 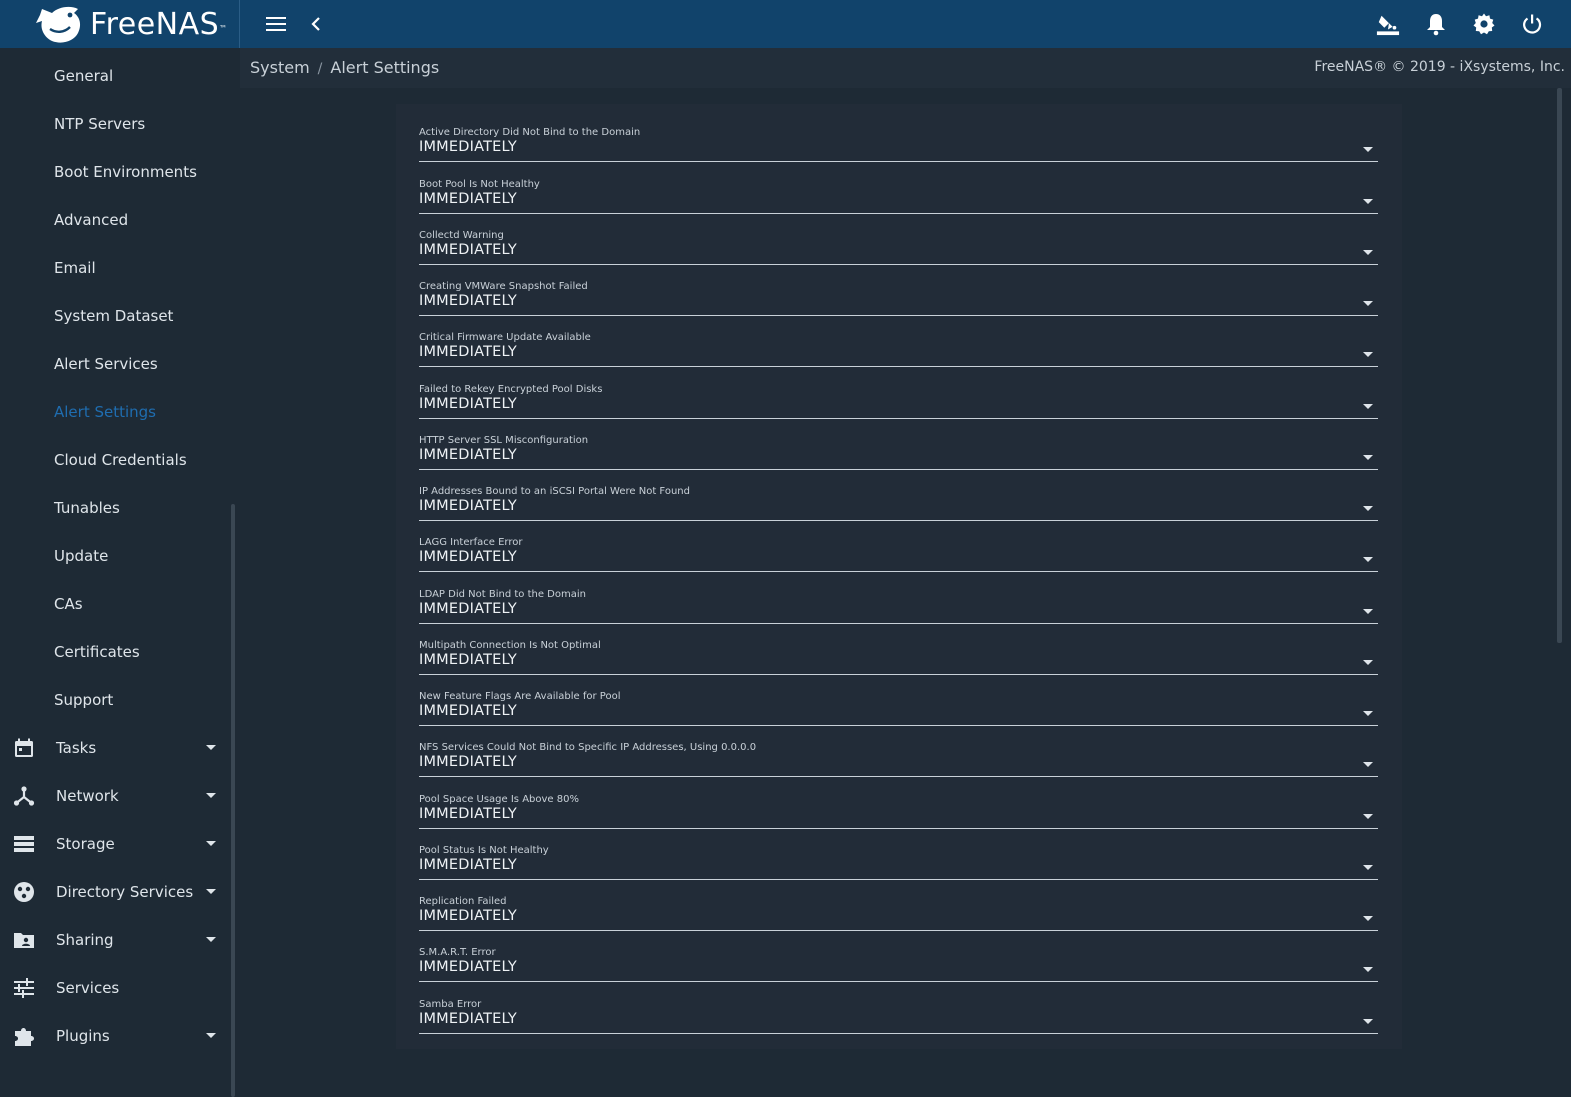 What do you see at coordinates (115, 940) in the screenshot?
I see `sidebar-section-sharing: Sharing` at bounding box center [115, 940].